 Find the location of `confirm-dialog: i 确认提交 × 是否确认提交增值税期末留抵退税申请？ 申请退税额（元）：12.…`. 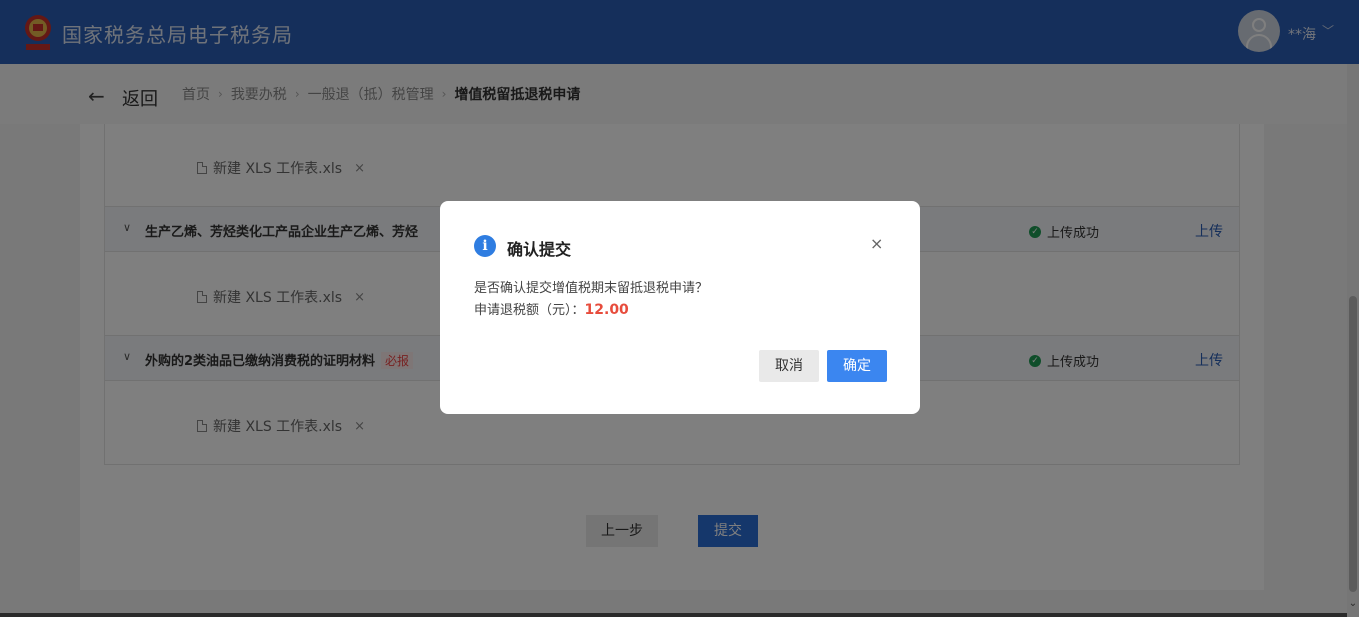

confirm-dialog: i 确认提交 × 是否确认提交增值税期末留抵退税申请？ 申请退税额（元）：12.… is located at coordinates (680, 307).